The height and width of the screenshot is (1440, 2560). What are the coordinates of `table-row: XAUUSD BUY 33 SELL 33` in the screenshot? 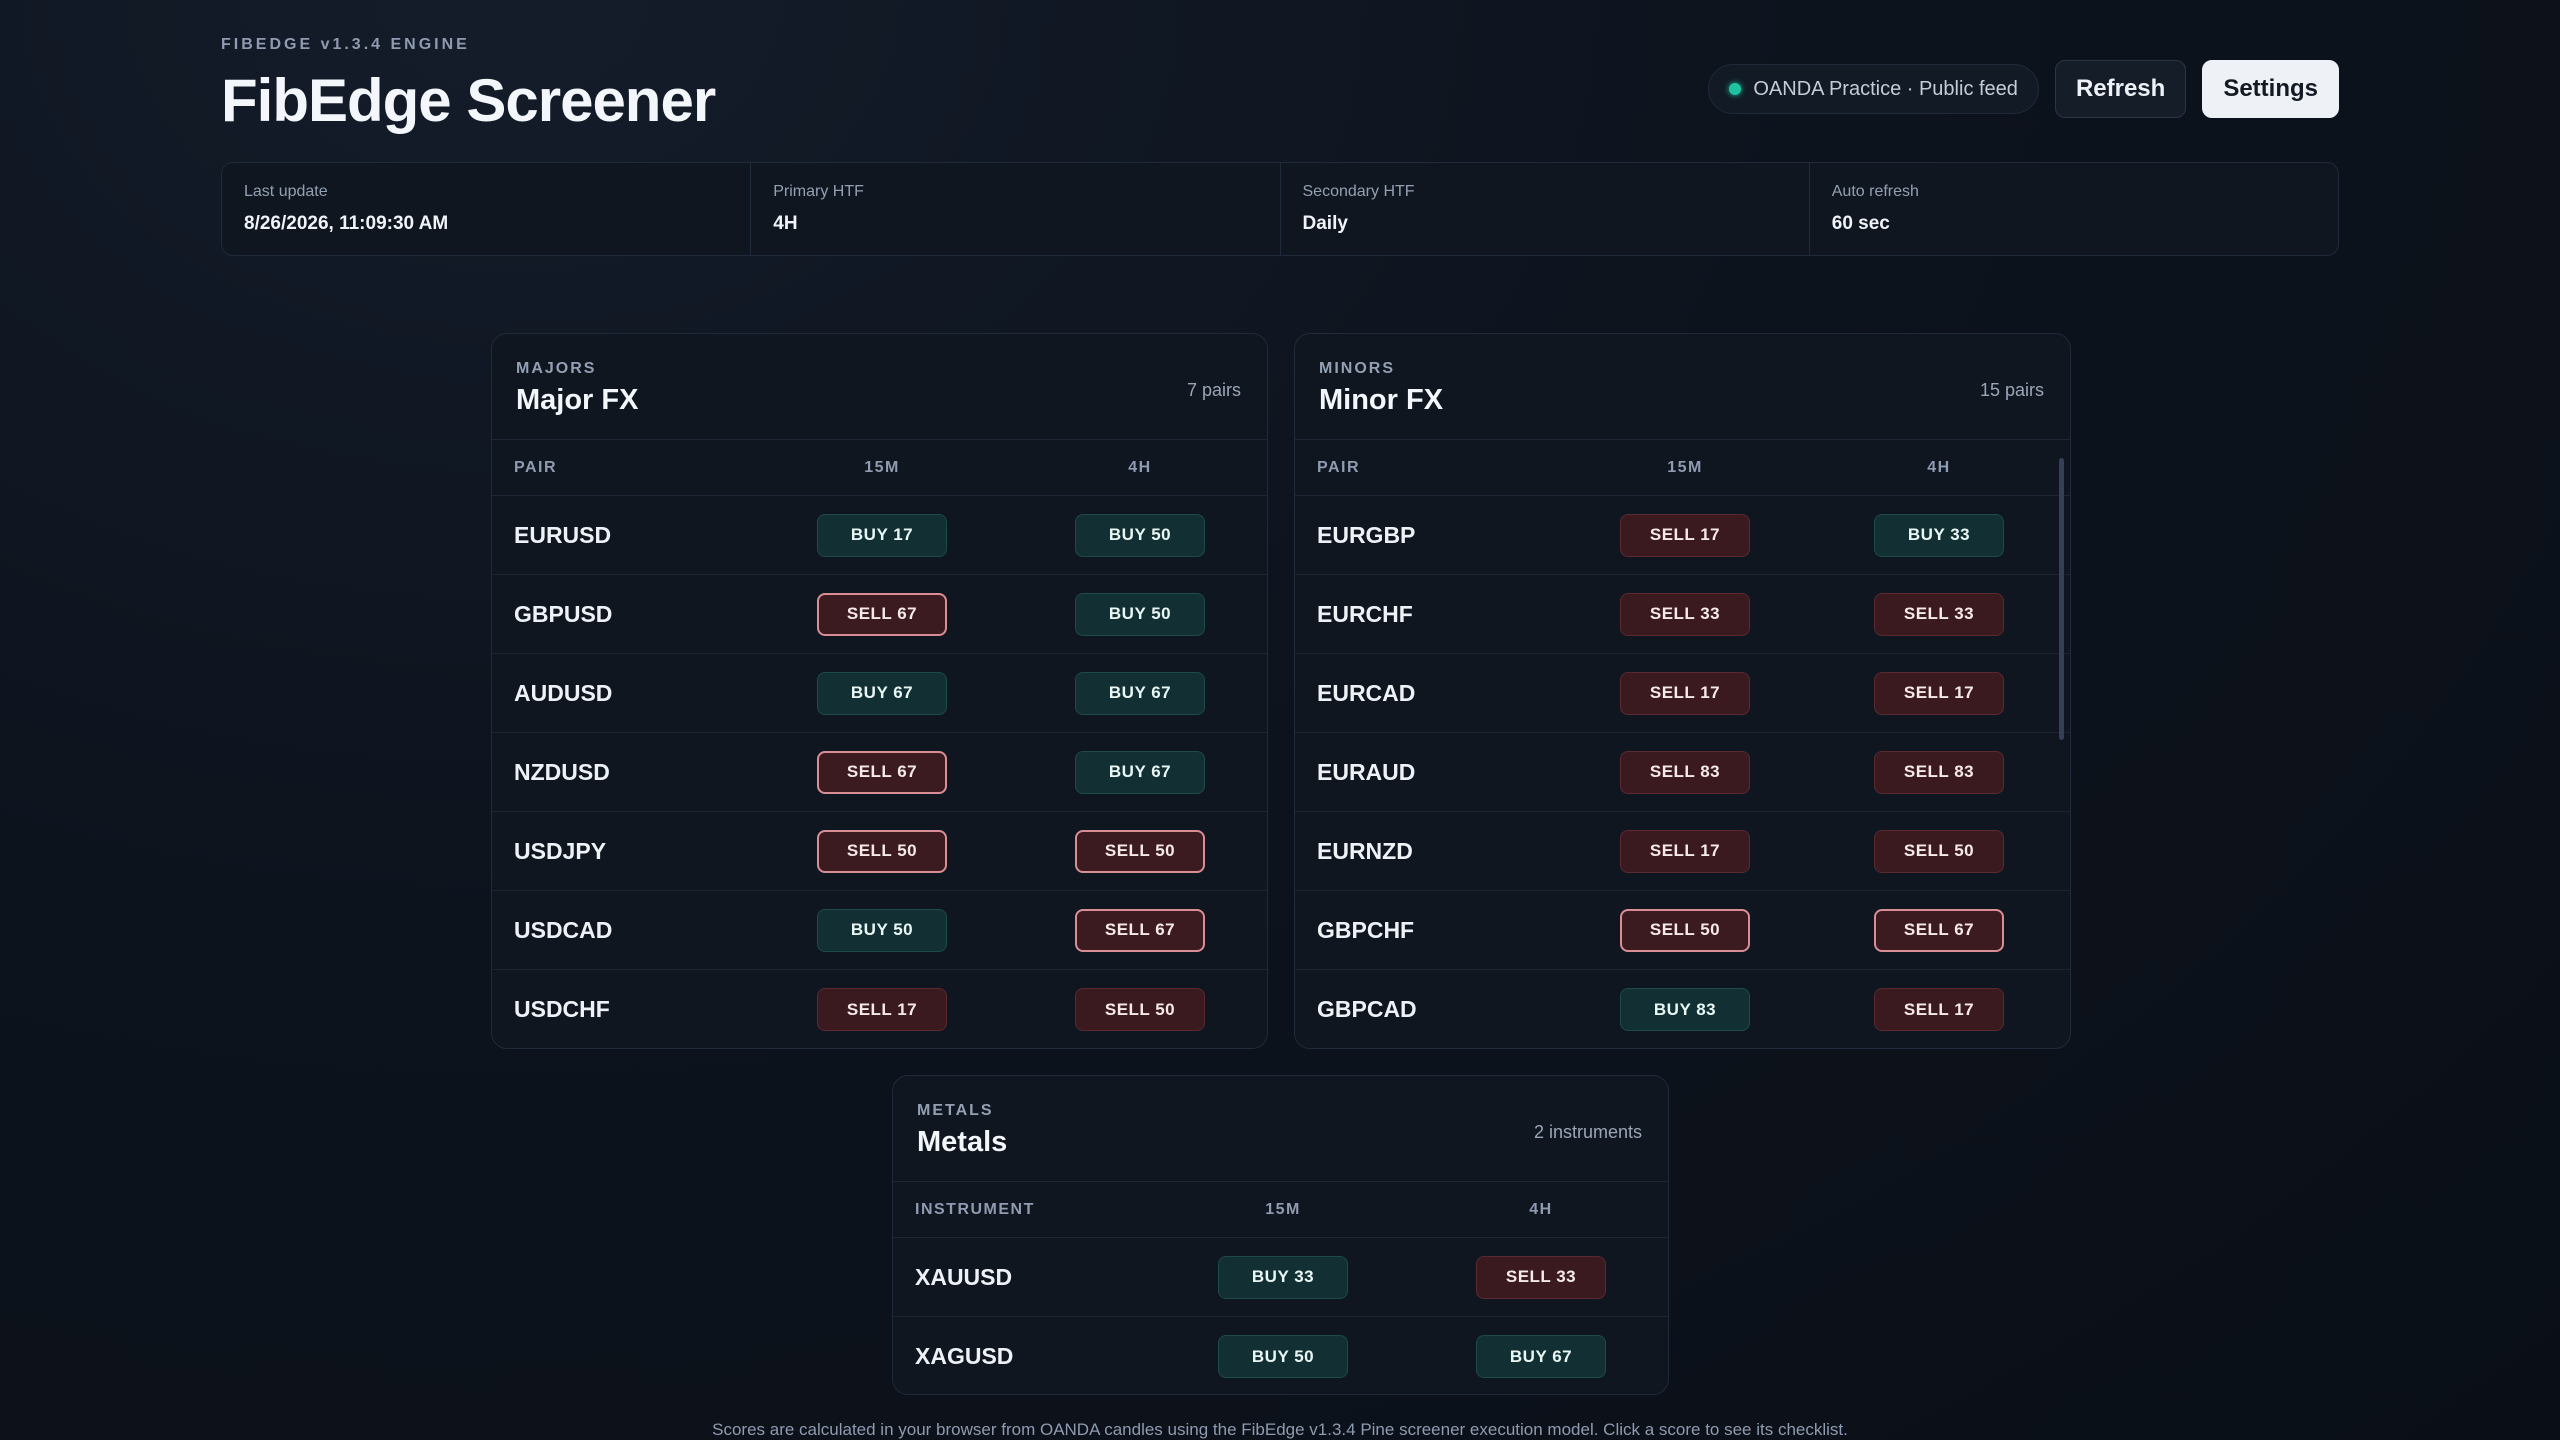 It's located at (1280, 1277).